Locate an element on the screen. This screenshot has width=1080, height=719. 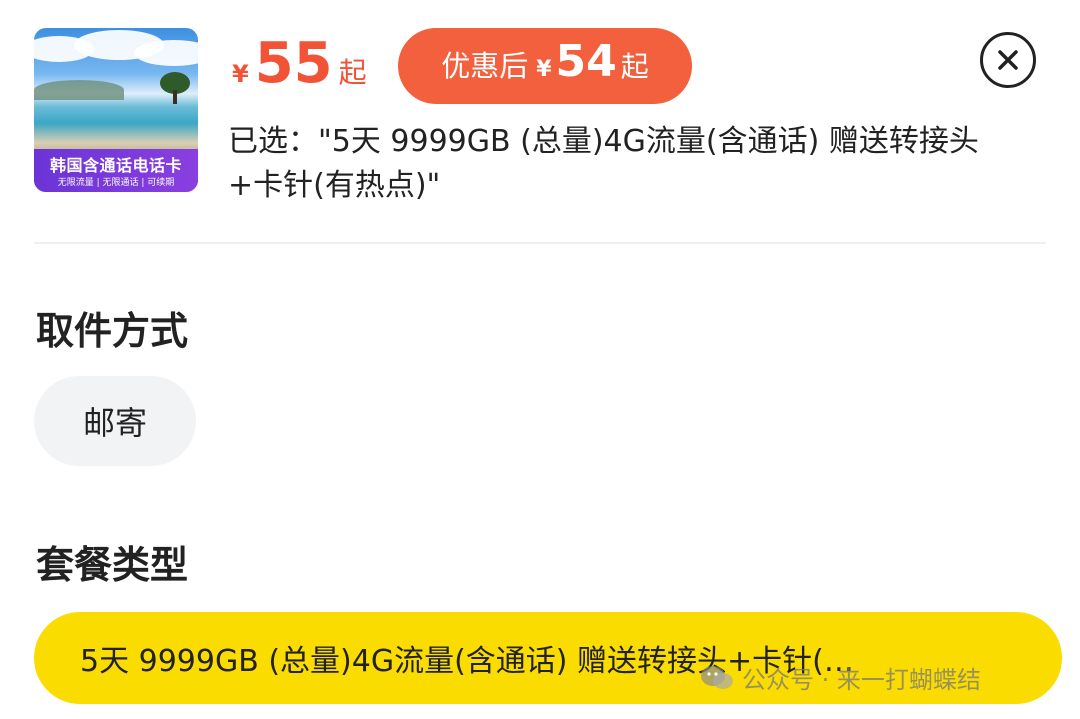
price-amount: 55 is located at coordinates (293, 63).